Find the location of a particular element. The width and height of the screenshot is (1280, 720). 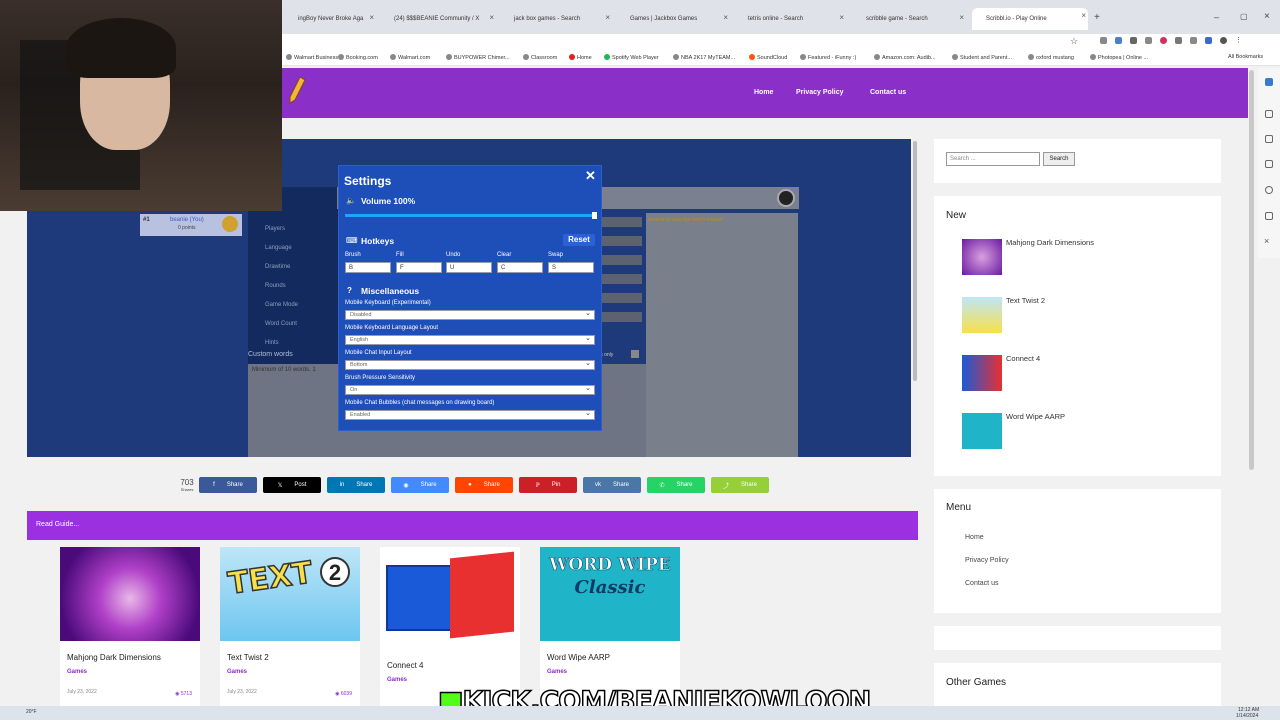

taskbar-date: 1/14/2024 is located at coordinates (1247, 716).